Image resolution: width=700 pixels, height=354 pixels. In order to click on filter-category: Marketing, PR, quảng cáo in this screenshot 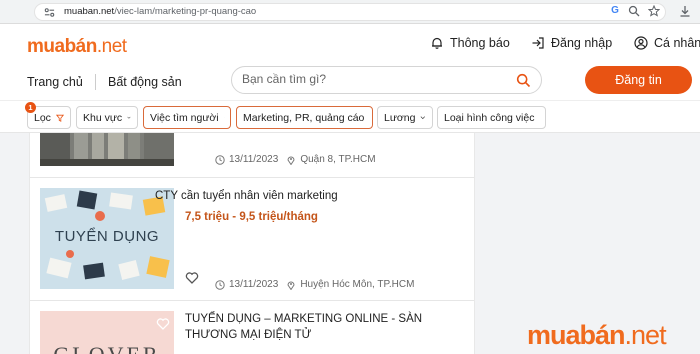, I will do `click(304, 117)`.